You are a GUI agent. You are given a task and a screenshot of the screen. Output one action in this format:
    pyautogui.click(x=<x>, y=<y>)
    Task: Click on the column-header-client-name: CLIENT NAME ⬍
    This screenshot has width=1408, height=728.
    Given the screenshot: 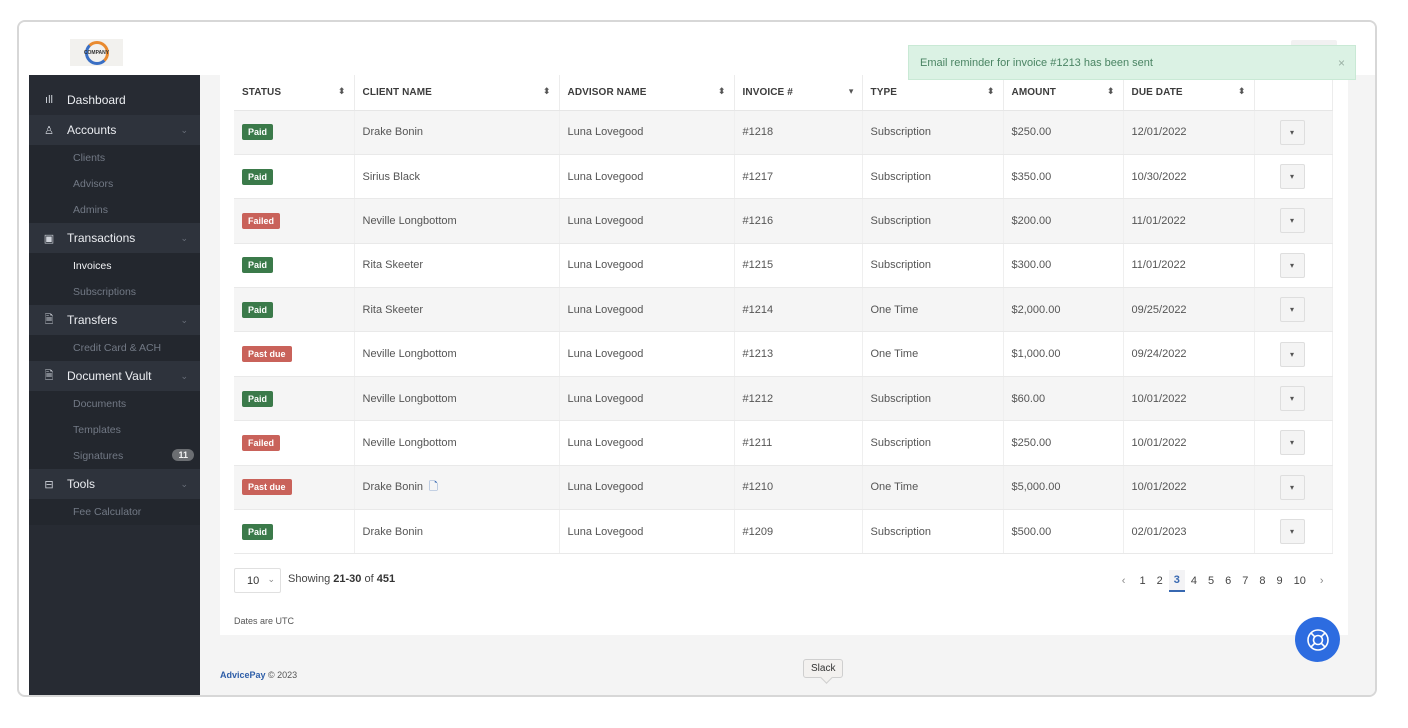 What is the action you would take?
    pyautogui.click(x=457, y=93)
    